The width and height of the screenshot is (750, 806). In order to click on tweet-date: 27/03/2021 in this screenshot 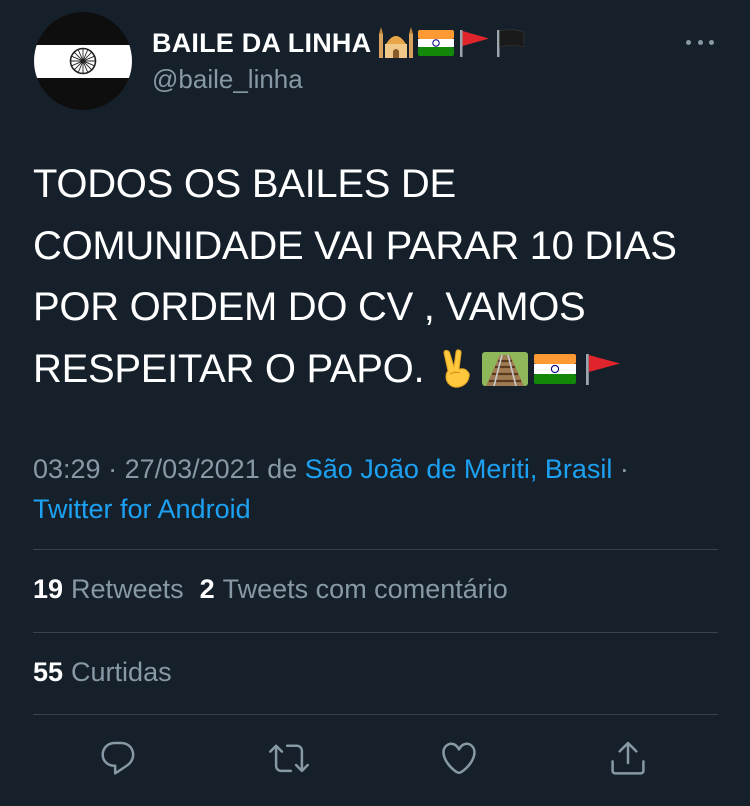, I will do `click(192, 469)`.